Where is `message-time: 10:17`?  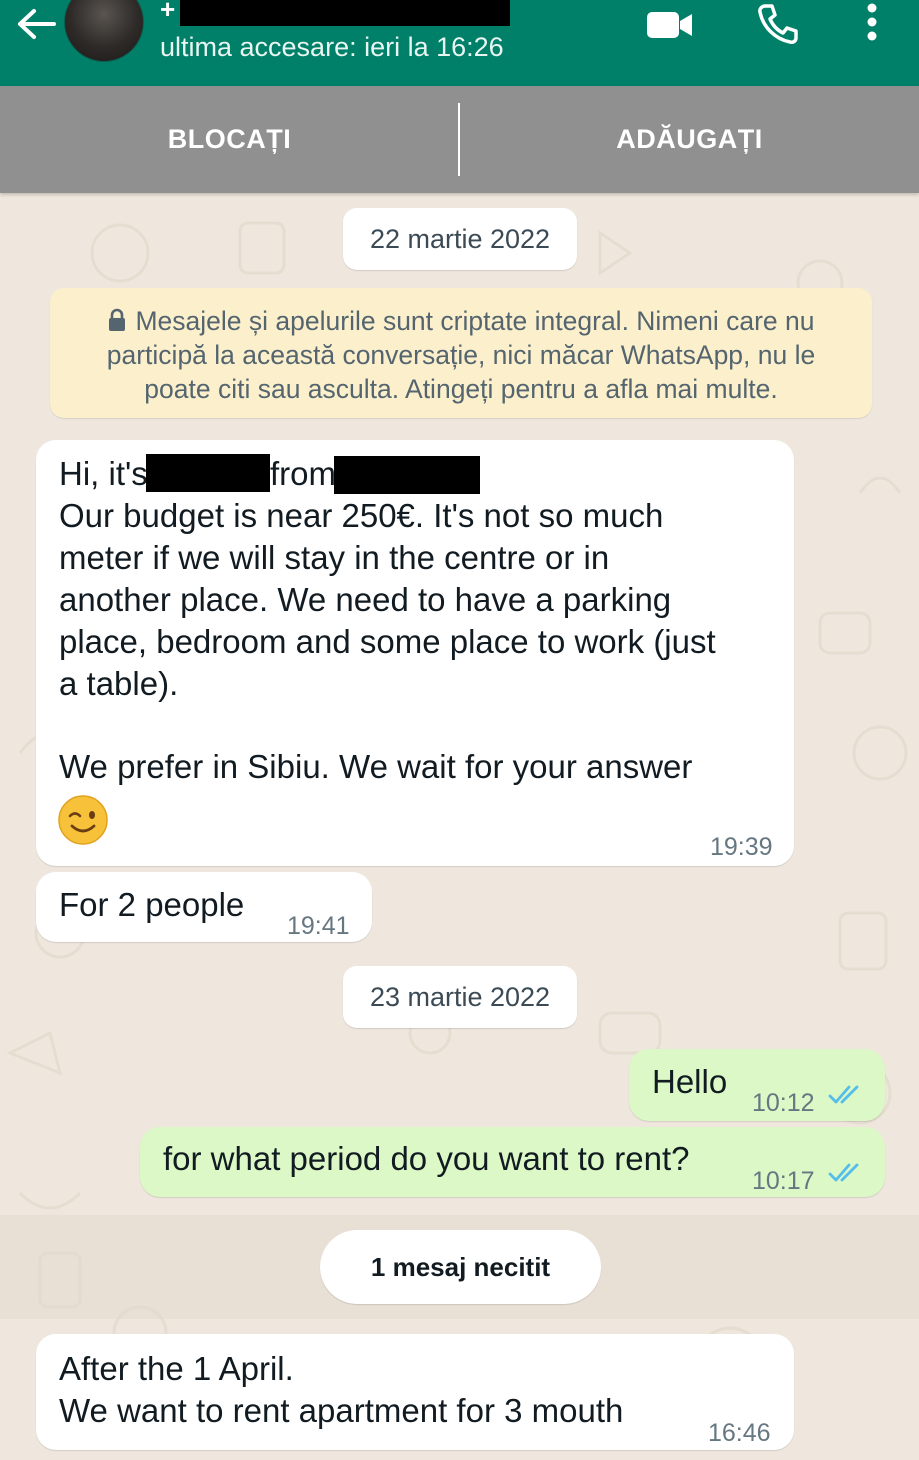
message-time: 10:17 is located at coordinates (783, 1181).